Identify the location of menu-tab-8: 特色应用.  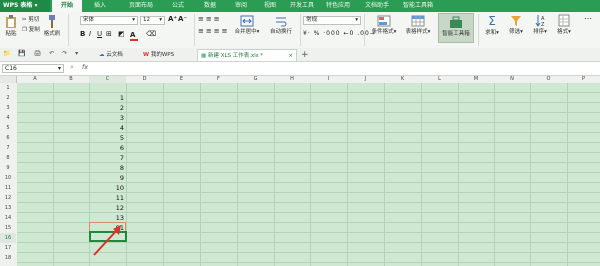
(338, 6).